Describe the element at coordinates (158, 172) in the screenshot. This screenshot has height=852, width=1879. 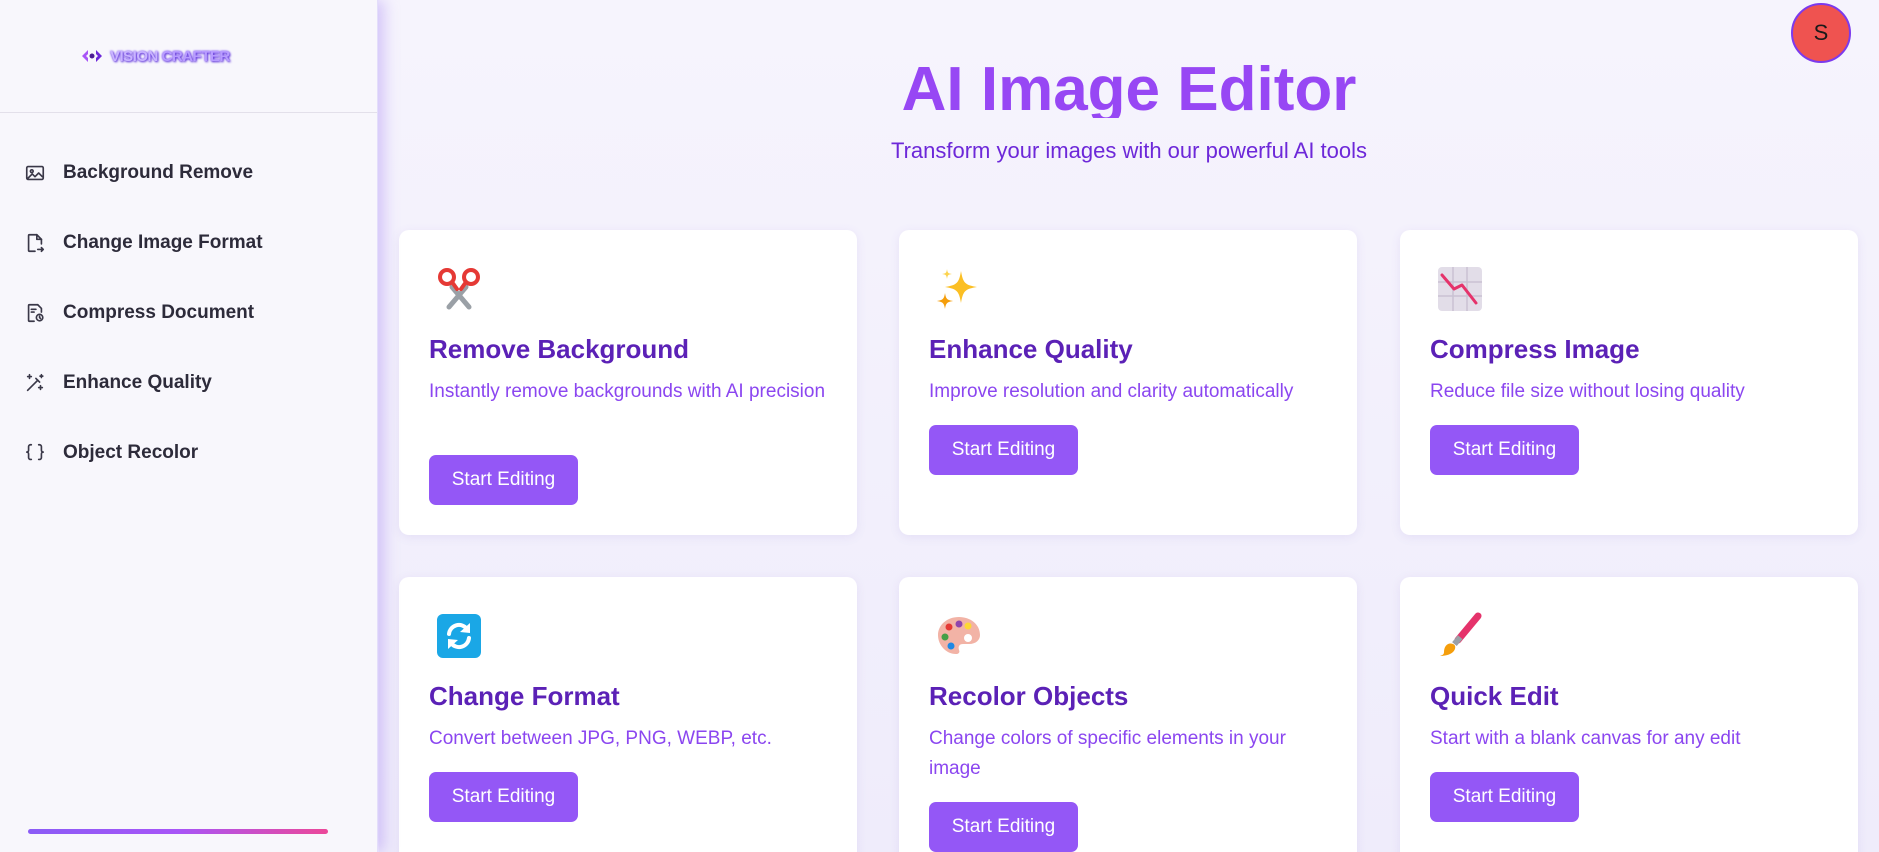
I see `sidebar-item-label: Background Remove` at that location.